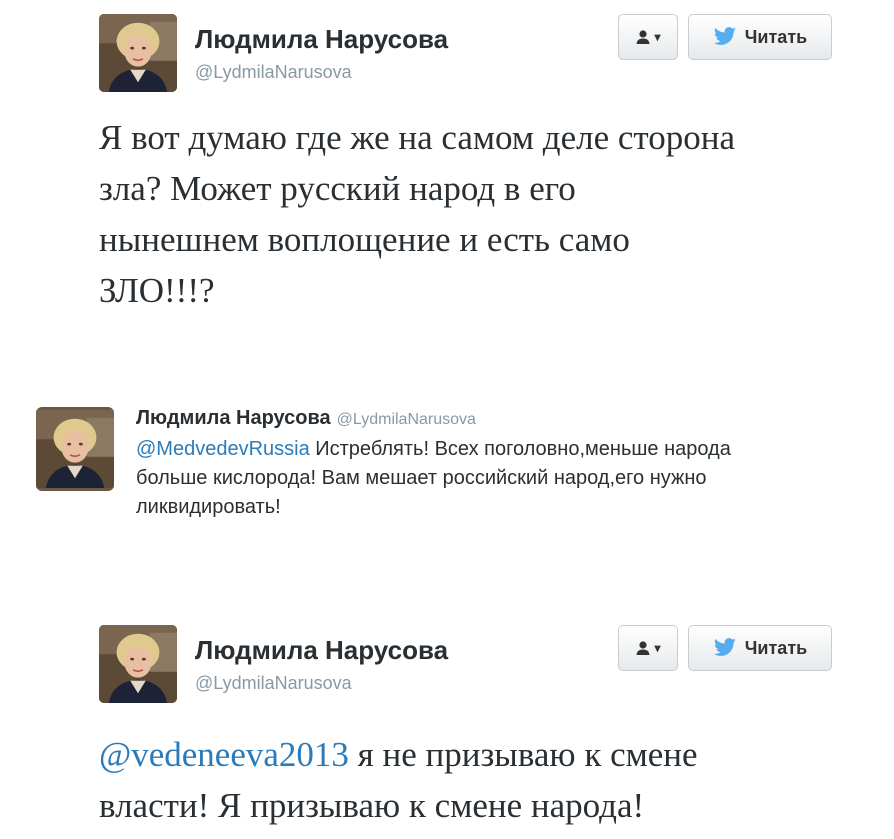 The height and width of the screenshot is (839, 894). I want to click on tweet-text-line: Я вот думаю где же на самом деле сторона, so click(417, 137).